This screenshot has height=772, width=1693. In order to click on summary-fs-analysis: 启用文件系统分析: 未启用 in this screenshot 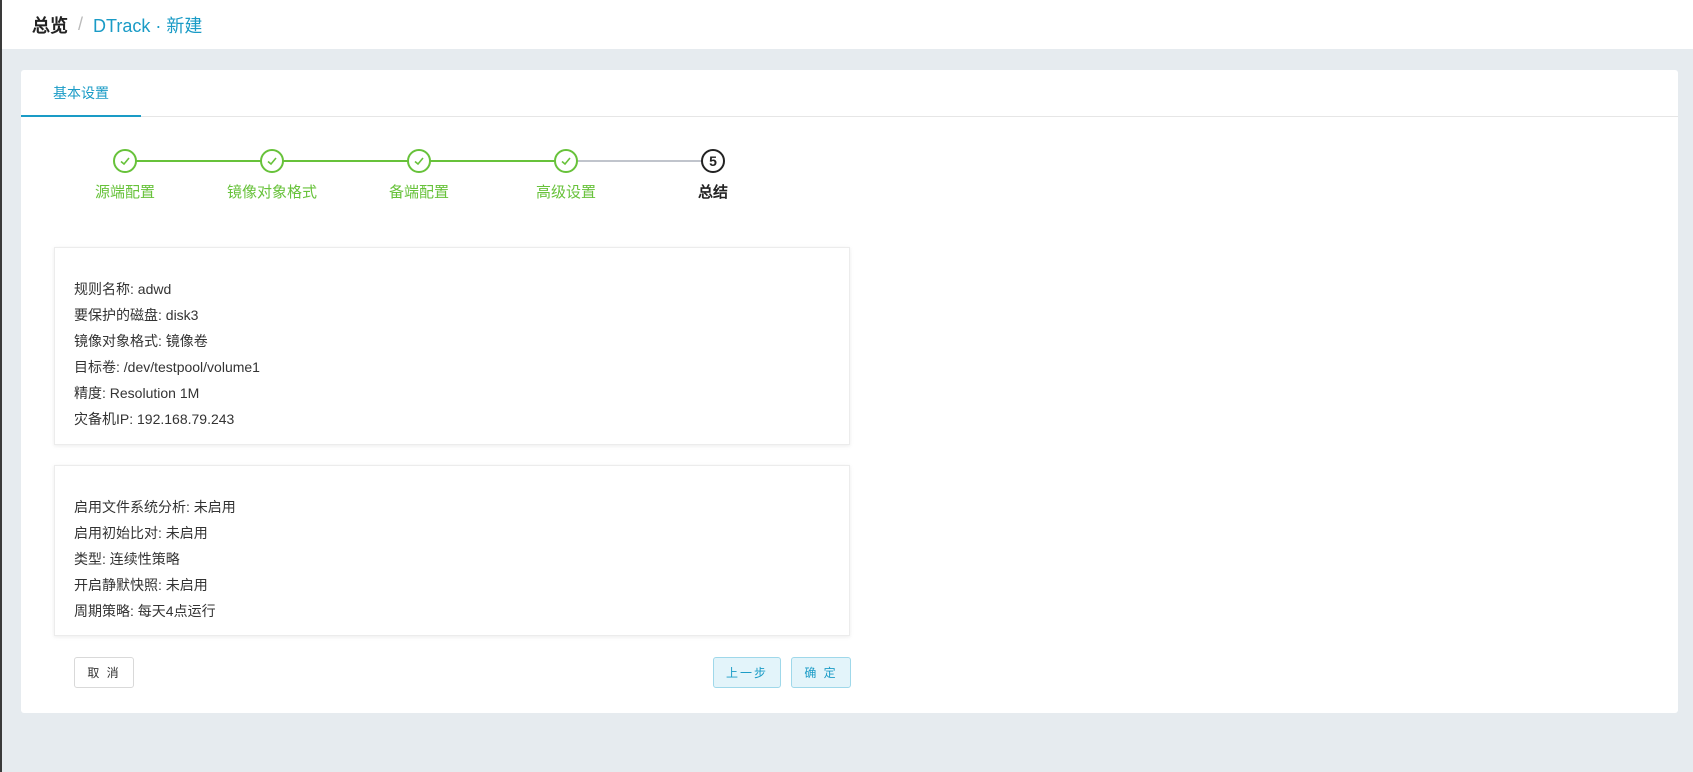, I will do `click(155, 507)`.